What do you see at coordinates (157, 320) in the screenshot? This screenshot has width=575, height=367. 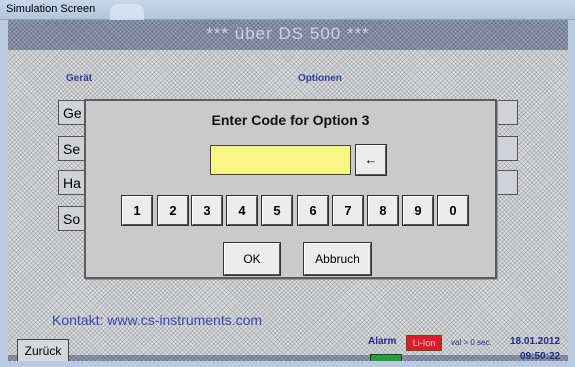 I see `contact-link: Kontakt: www.cs-instruments.com` at bounding box center [157, 320].